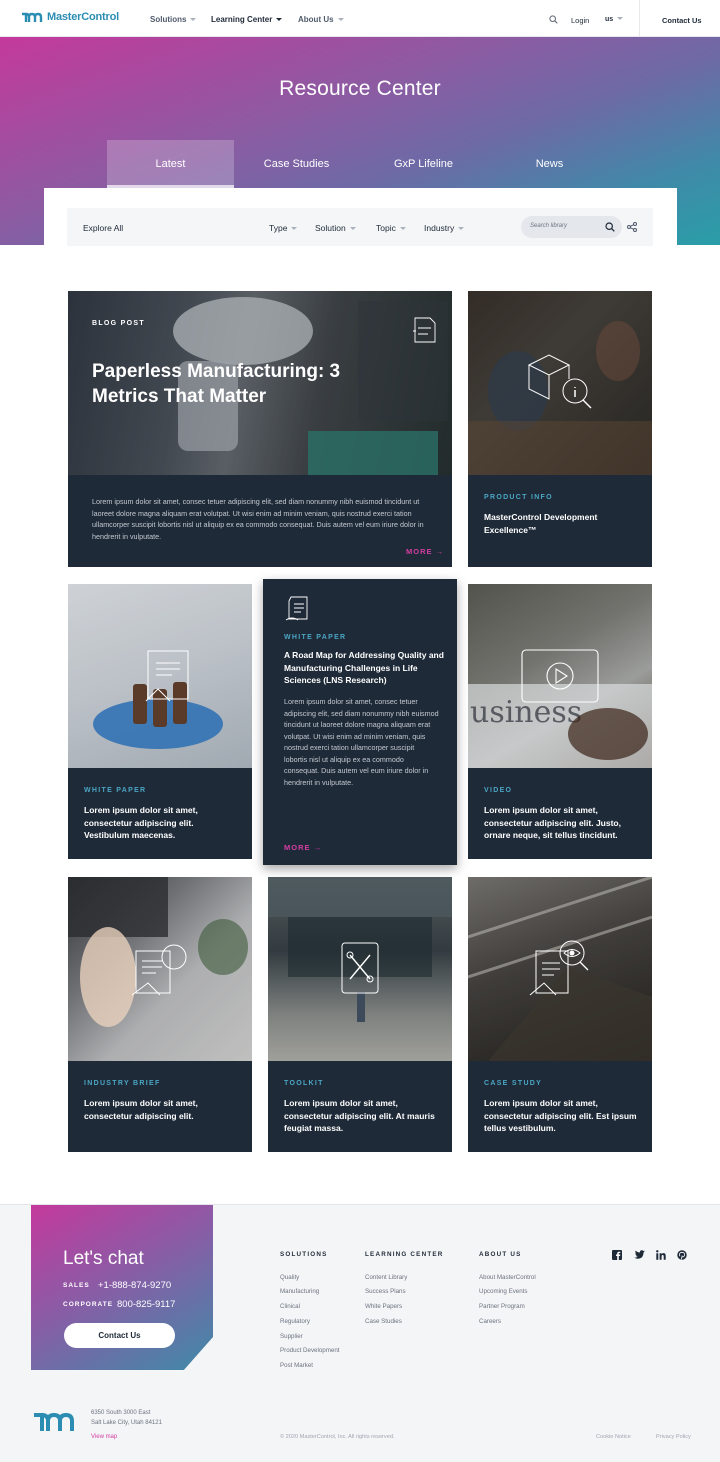 Image resolution: width=720 pixels, height=1462 pixels. Describe the element at coordinates (507, 1277) in the screenshot. I see `footer-link-about-mastercontrol: About MasterControl` at that location.